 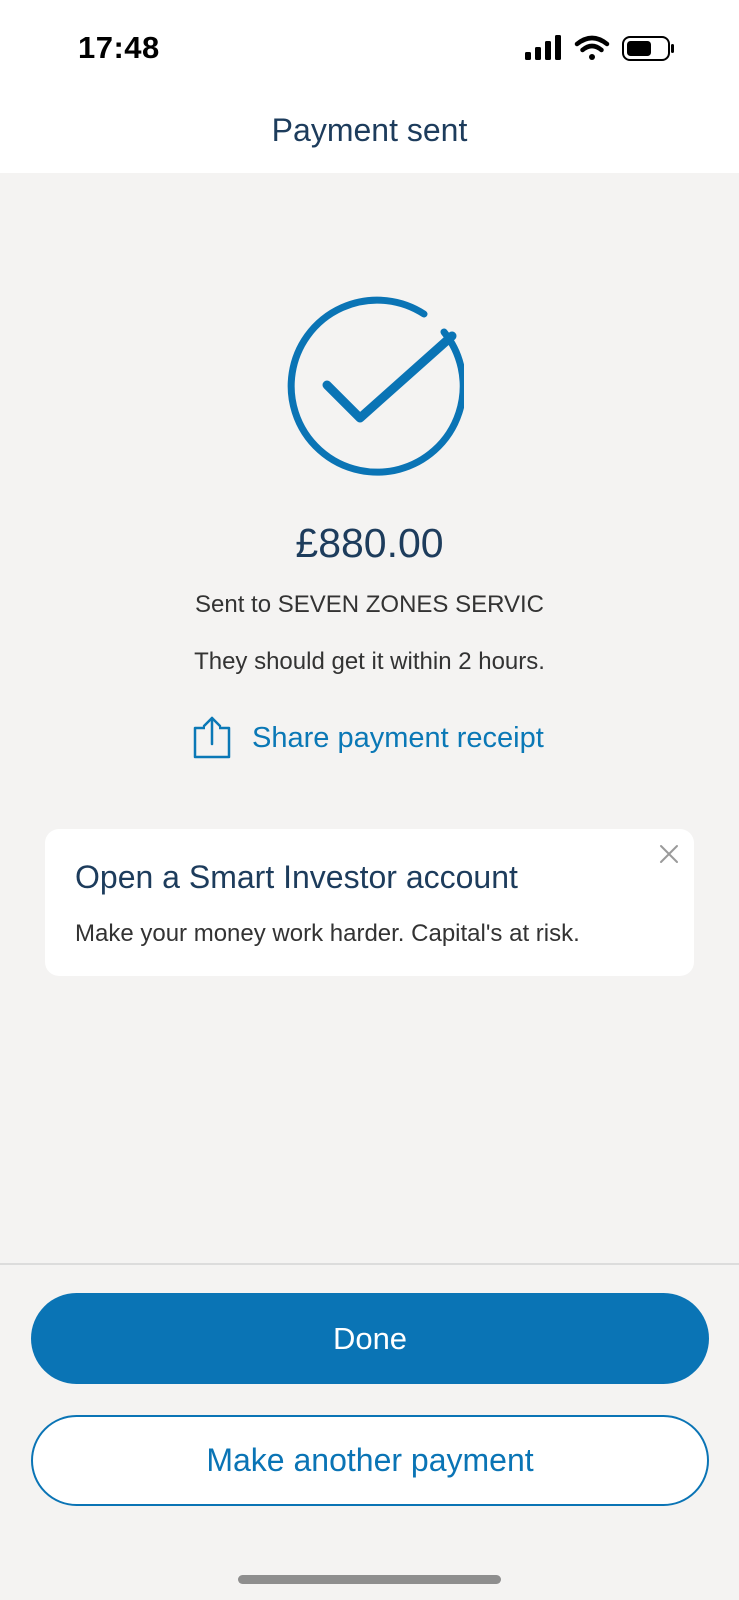 What do you see at coordinates (212, 738) in the screenshot?
I see `share-icon` at bounding box center [212, 738].